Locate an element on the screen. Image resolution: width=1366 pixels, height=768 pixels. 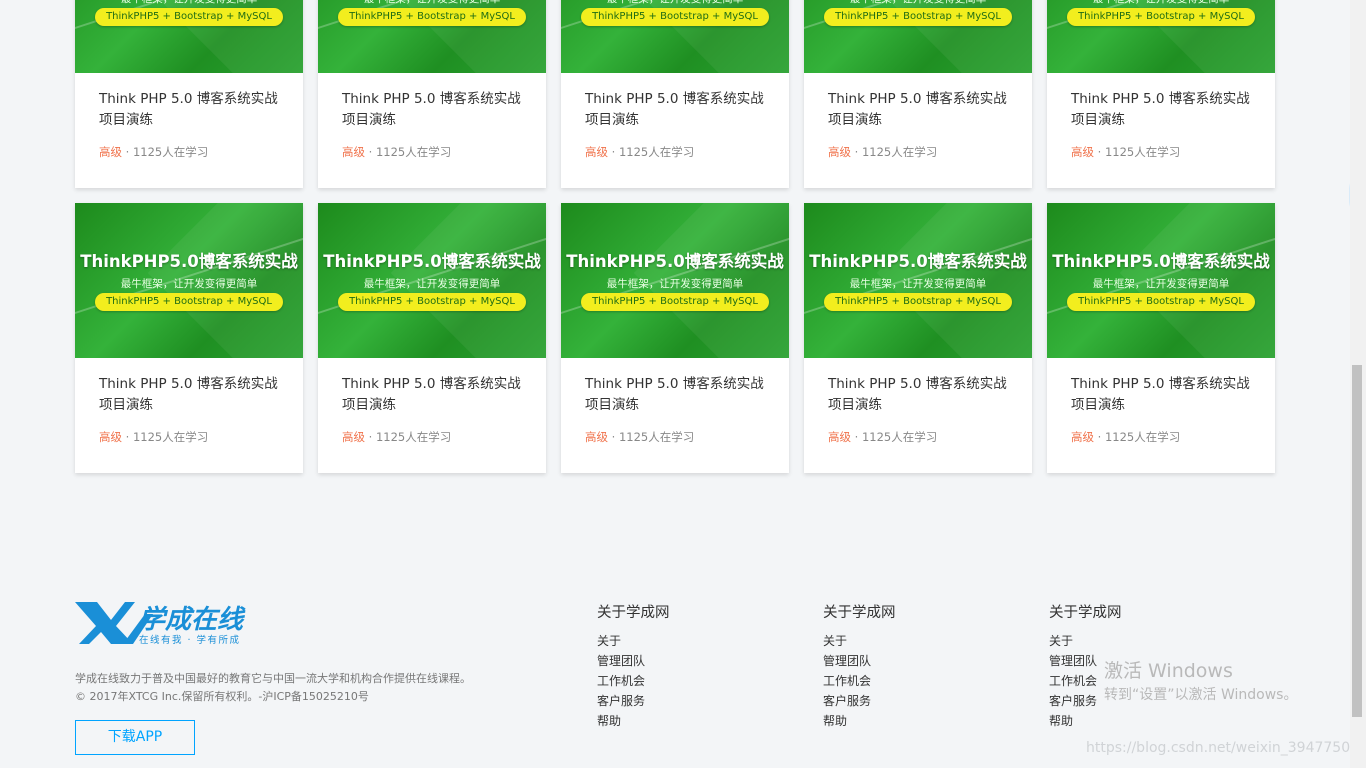
download-app-button: 下载APP is located at coordinates (135, 737).